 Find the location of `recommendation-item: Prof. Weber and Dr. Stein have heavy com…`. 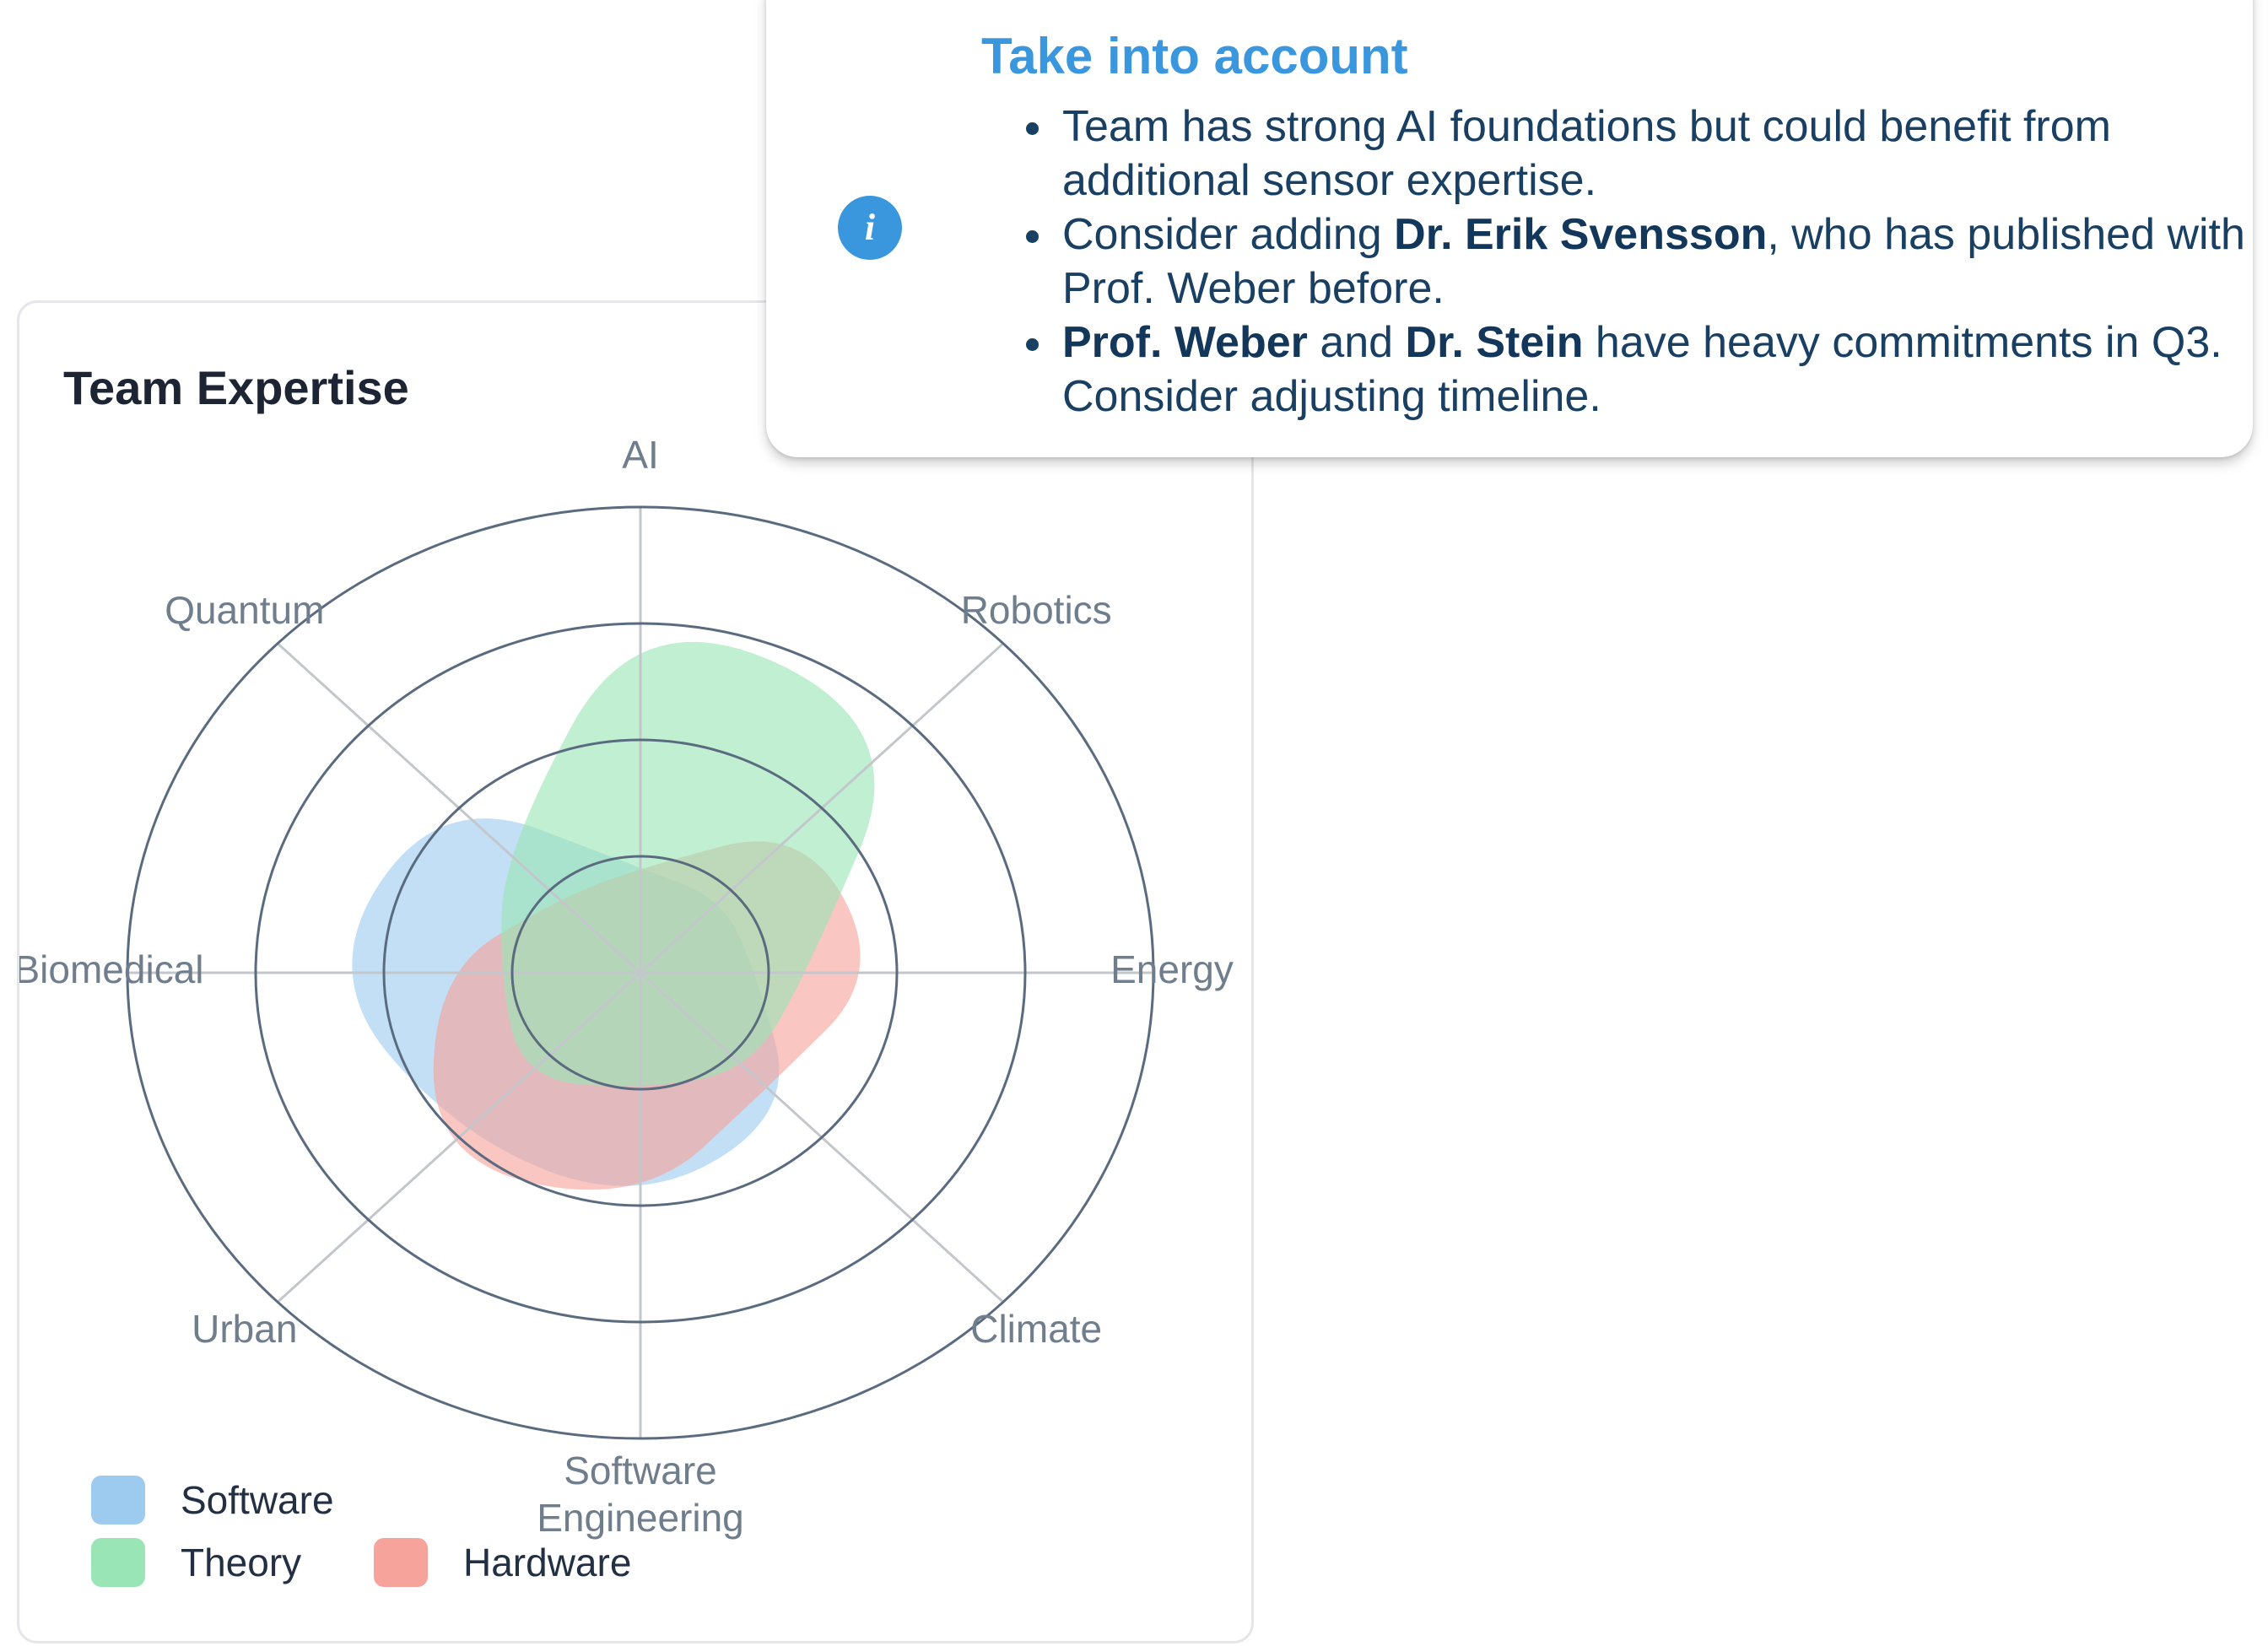

recommendation-item: Prof. Weber and Dr. Stein have heavy com… is located at coordinates (1662, 370).